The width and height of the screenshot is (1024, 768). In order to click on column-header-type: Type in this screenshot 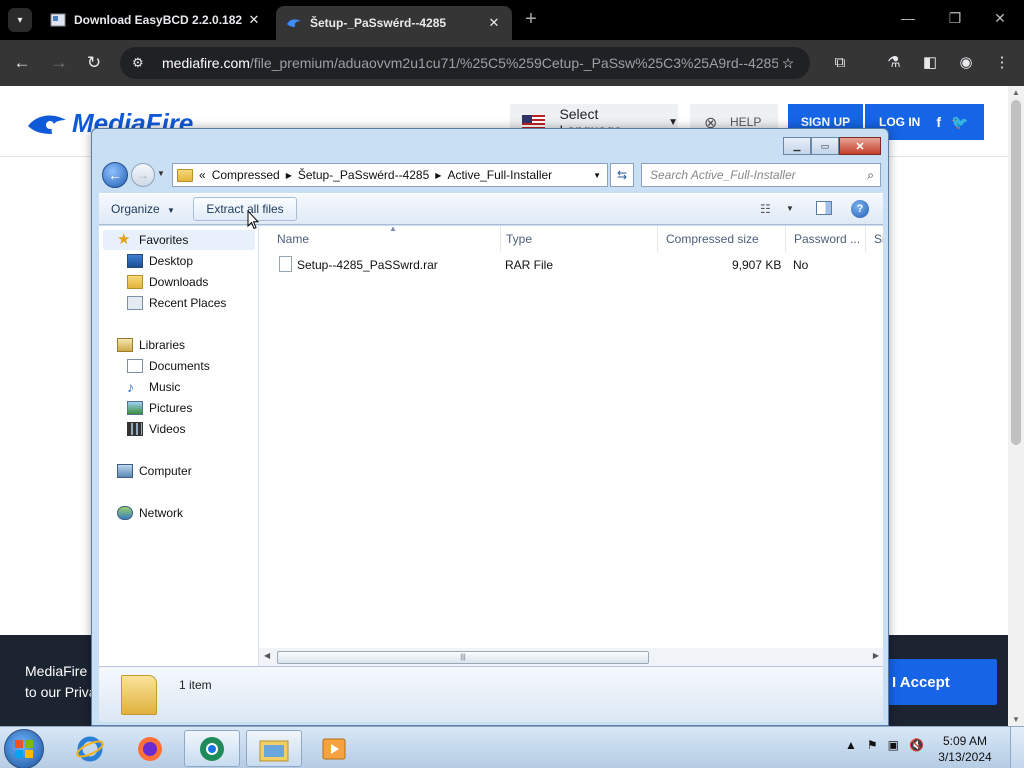, I will do `click(578, 239)`.